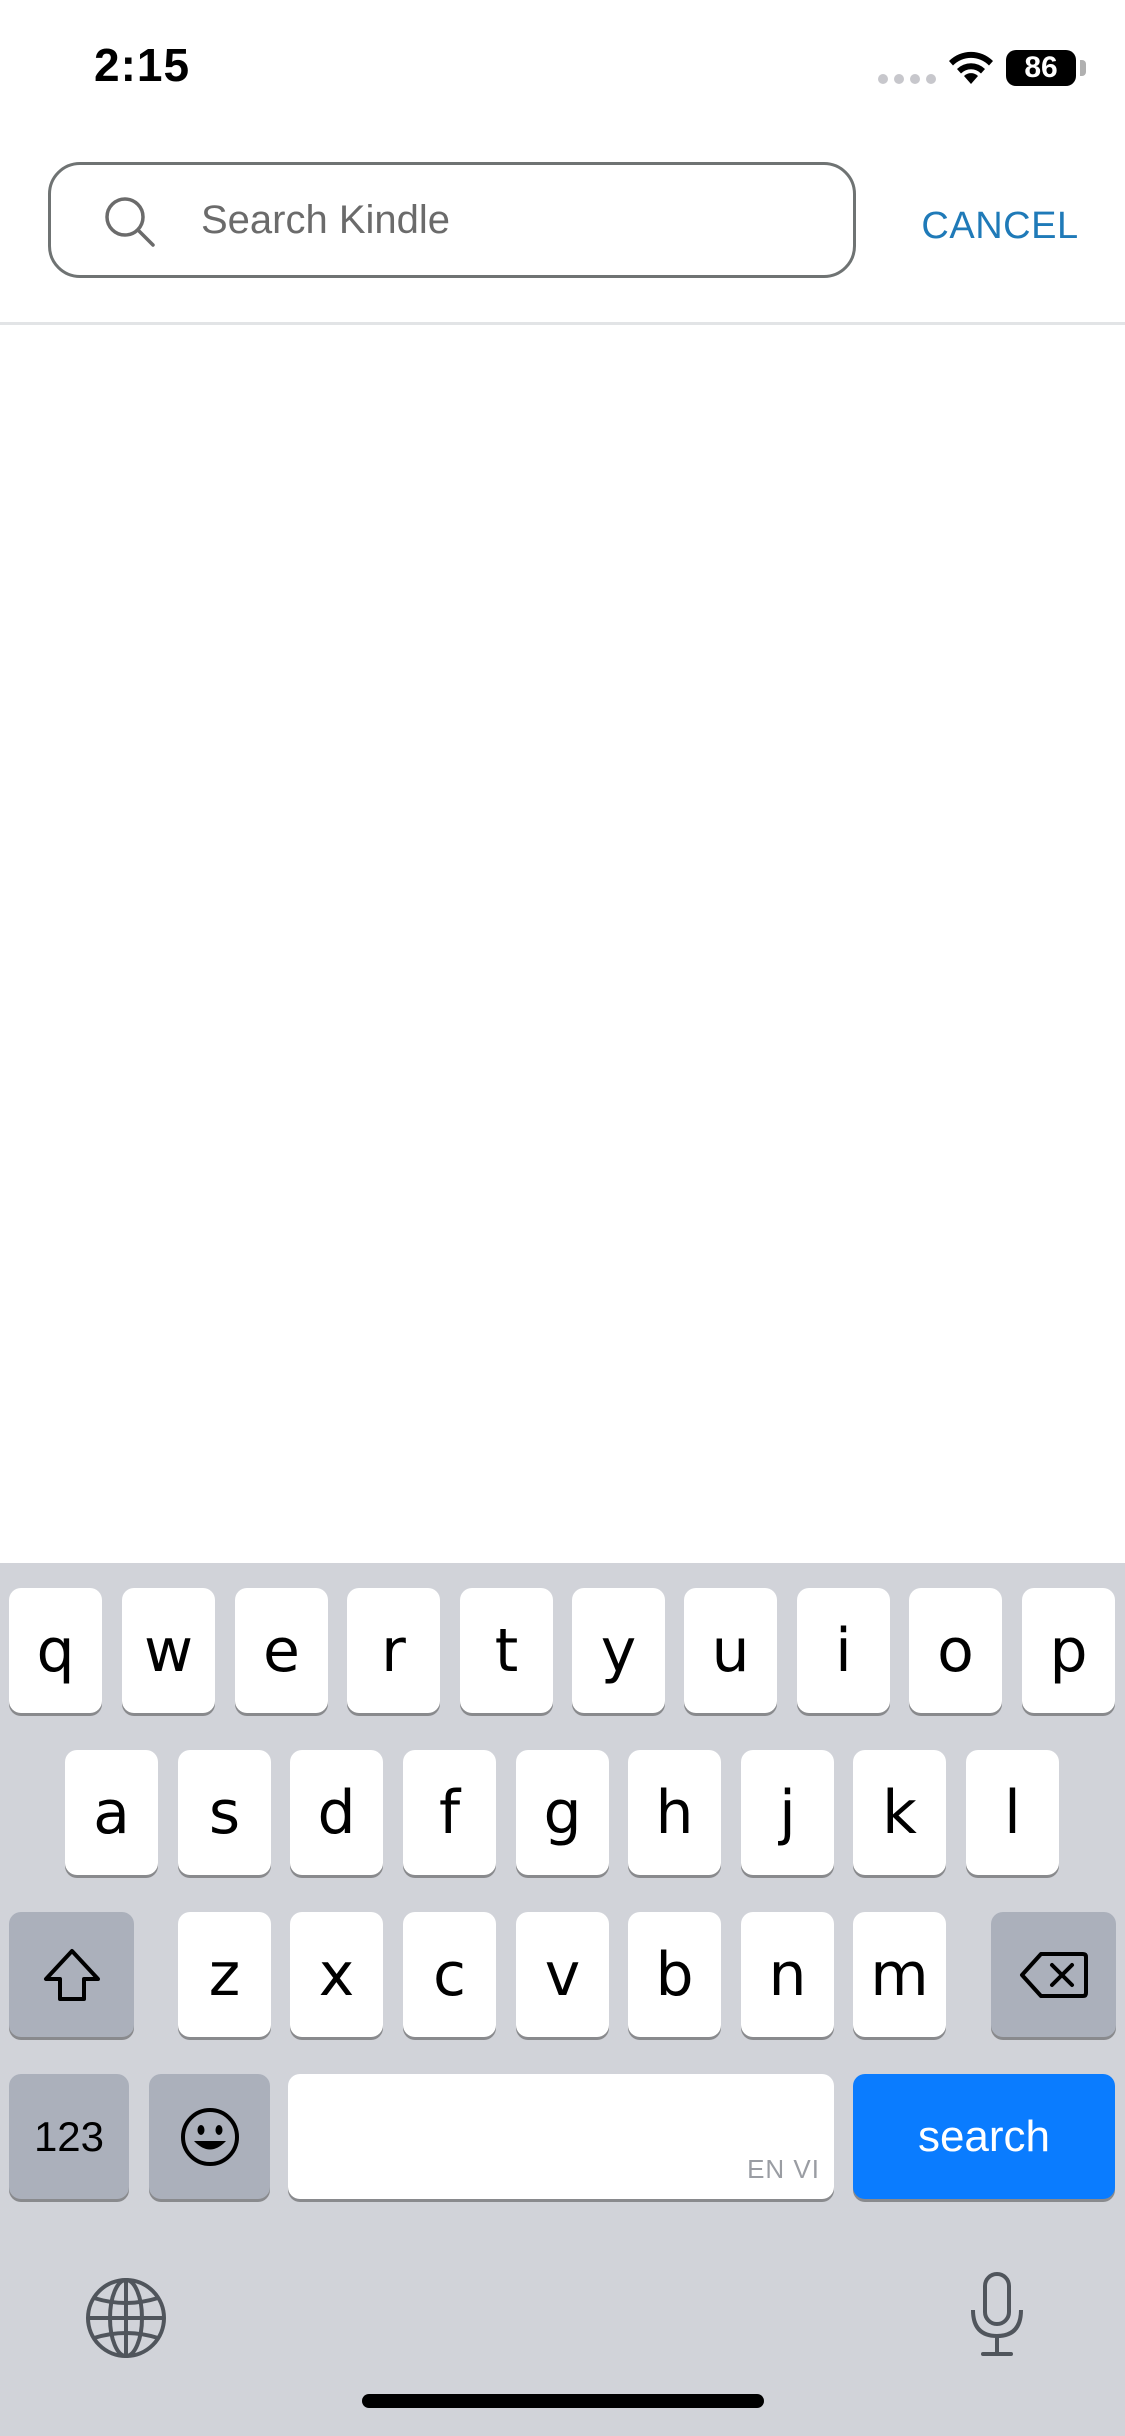 The height and width of the screenshot is (2436, 1125). I want to click on key-b: b, so click(674, 1974).